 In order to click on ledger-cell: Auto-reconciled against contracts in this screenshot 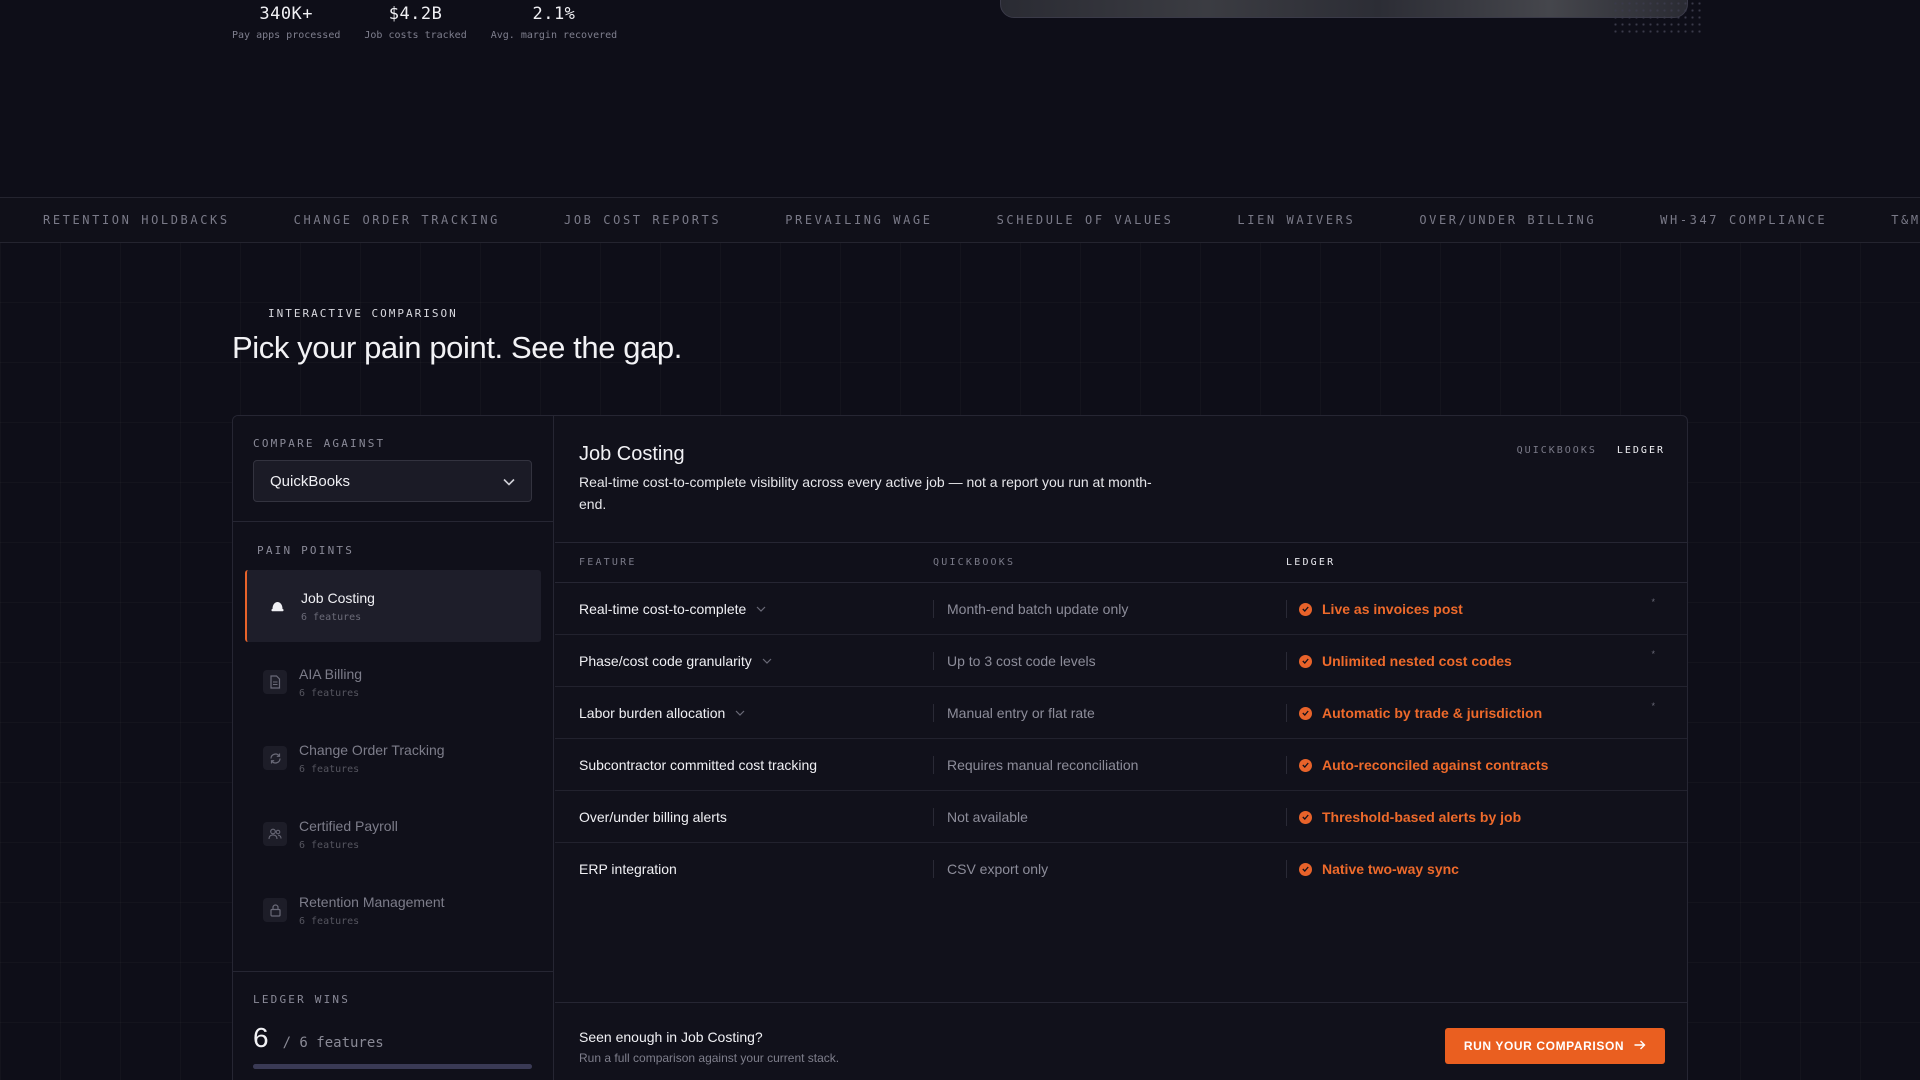, I will do `click(1417, 765)`.